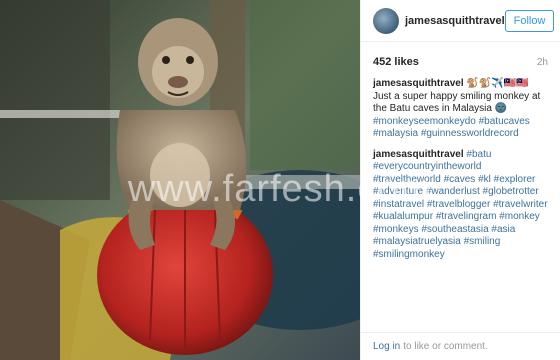 The width and height of the screenshot is (560, 360). What do you see at coordinates (497, 83) in the screenshot?
I see `caption-emoji: 🐒🐒✈️🇲🇾🇲🇾` at bounding box center [497, 83].